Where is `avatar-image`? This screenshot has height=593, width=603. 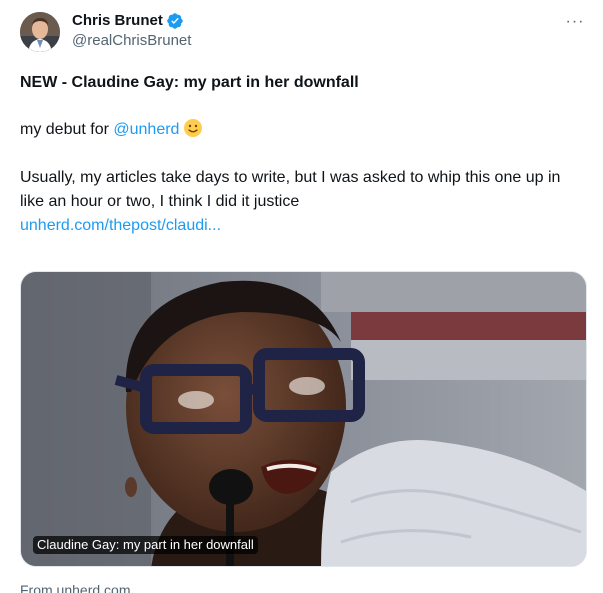 avatar-image is located at coordinates (40, 32).